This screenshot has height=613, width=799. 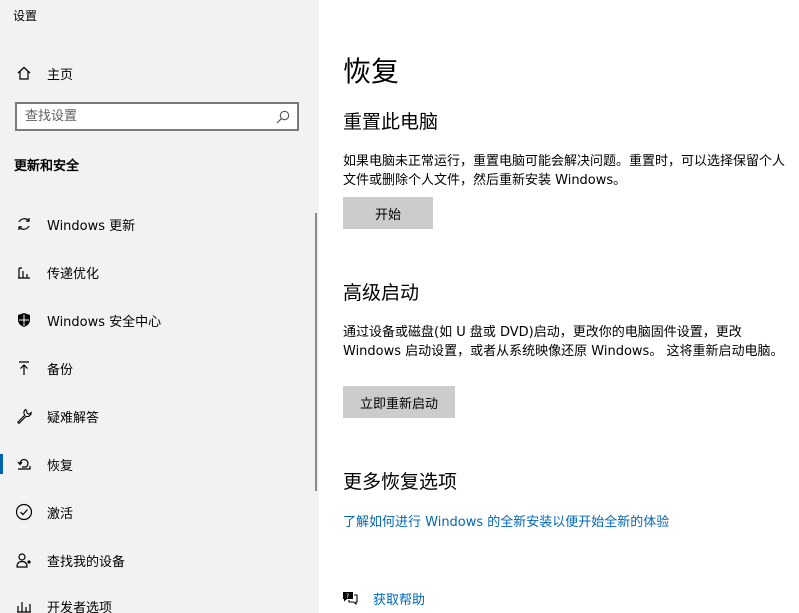 I want to click on section-header: 更新和安全, so click(x=47, y=166).